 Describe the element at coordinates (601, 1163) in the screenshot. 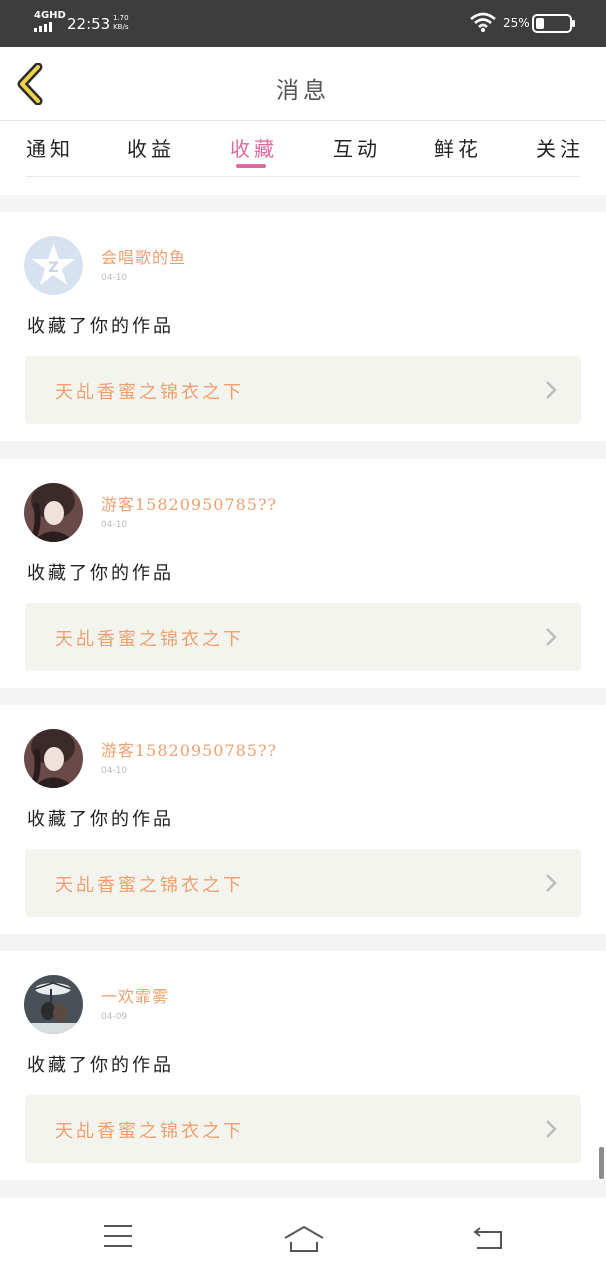

I see `scrollbar` at that location.